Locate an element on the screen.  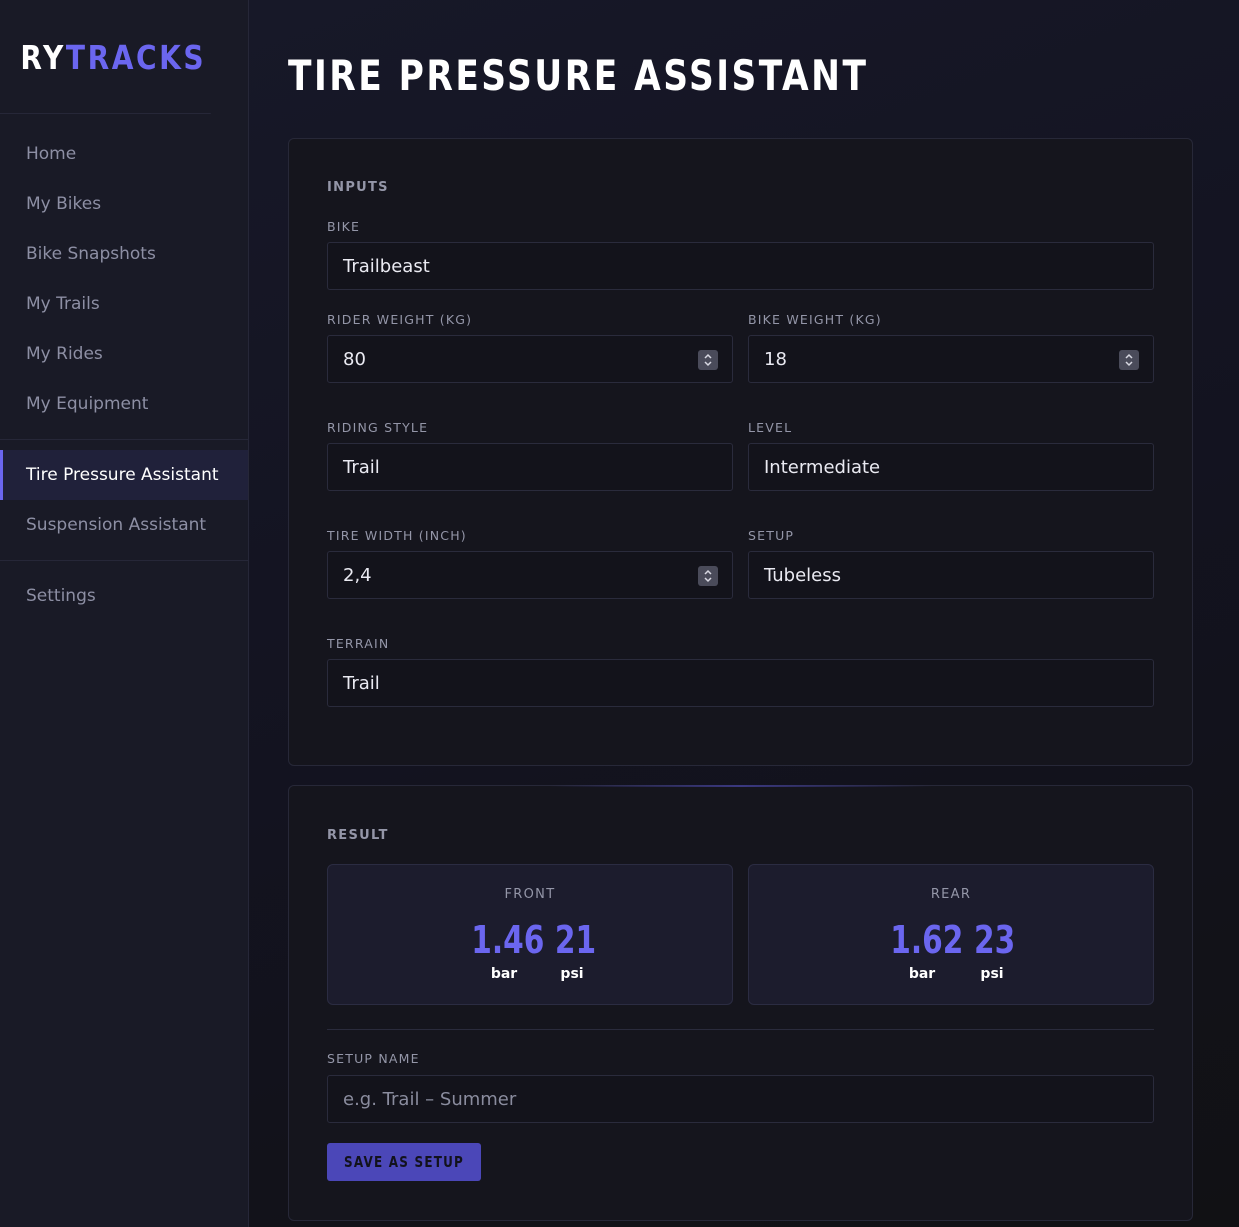
bike-label: BIKE is located at coordinates (344, 226).